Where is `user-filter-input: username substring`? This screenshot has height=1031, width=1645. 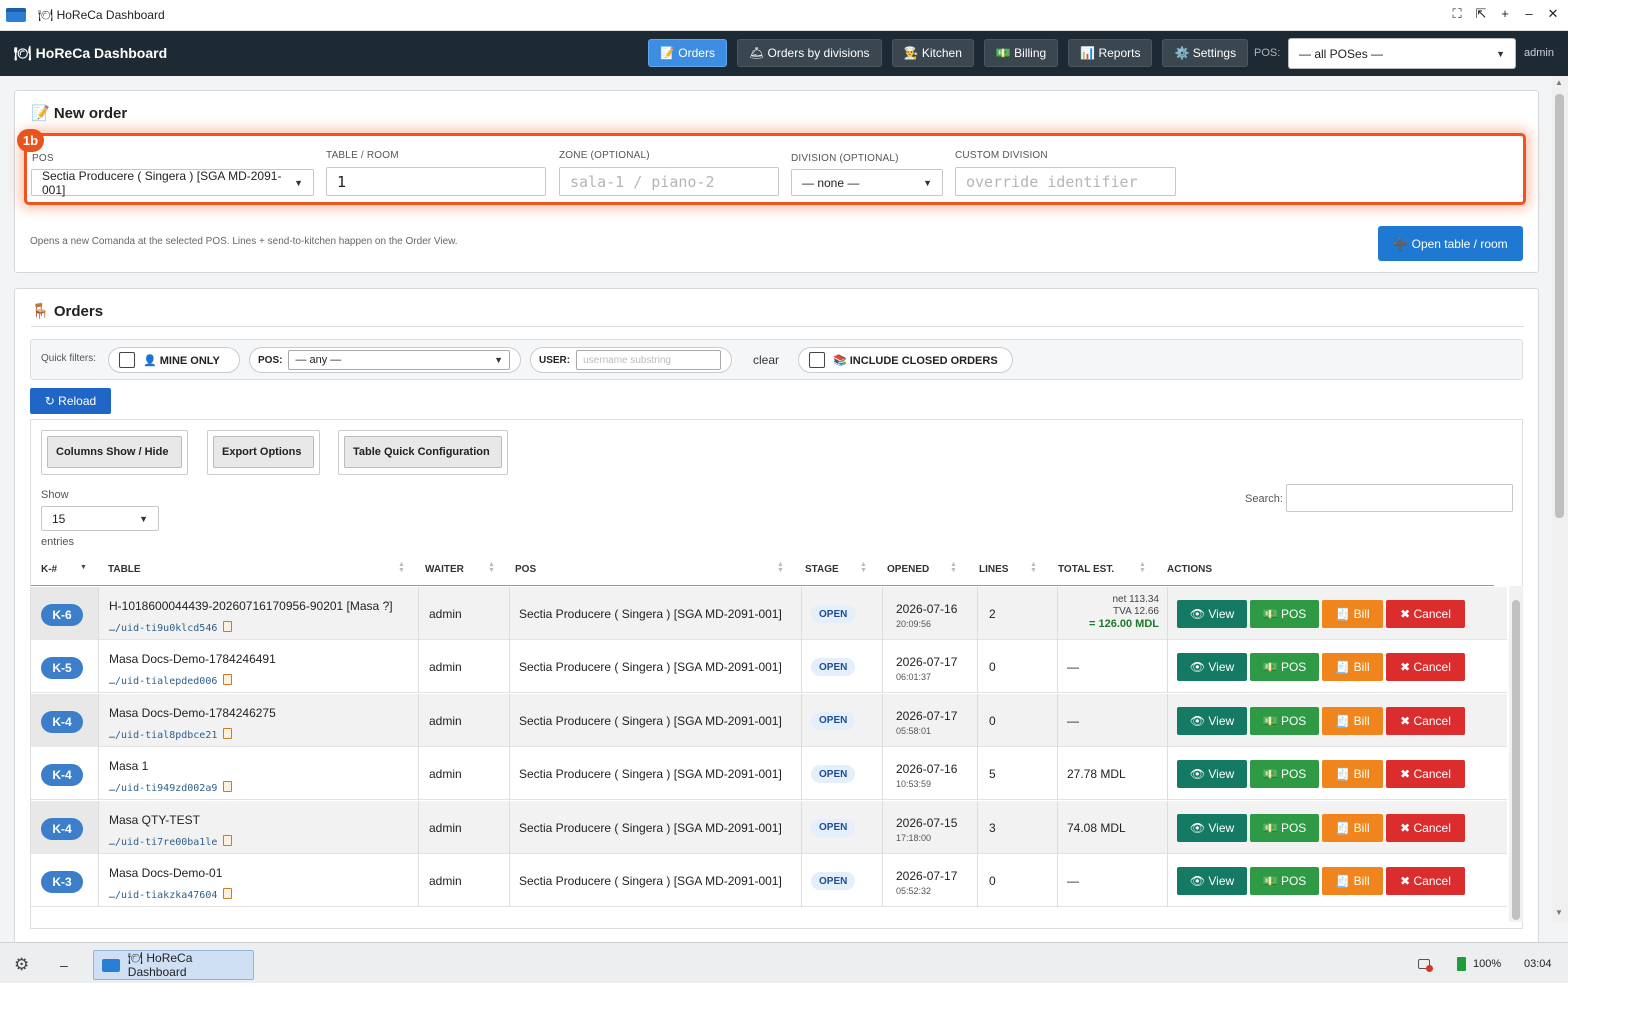 user-filter-input: username substring is located at coordinates (648, 360).